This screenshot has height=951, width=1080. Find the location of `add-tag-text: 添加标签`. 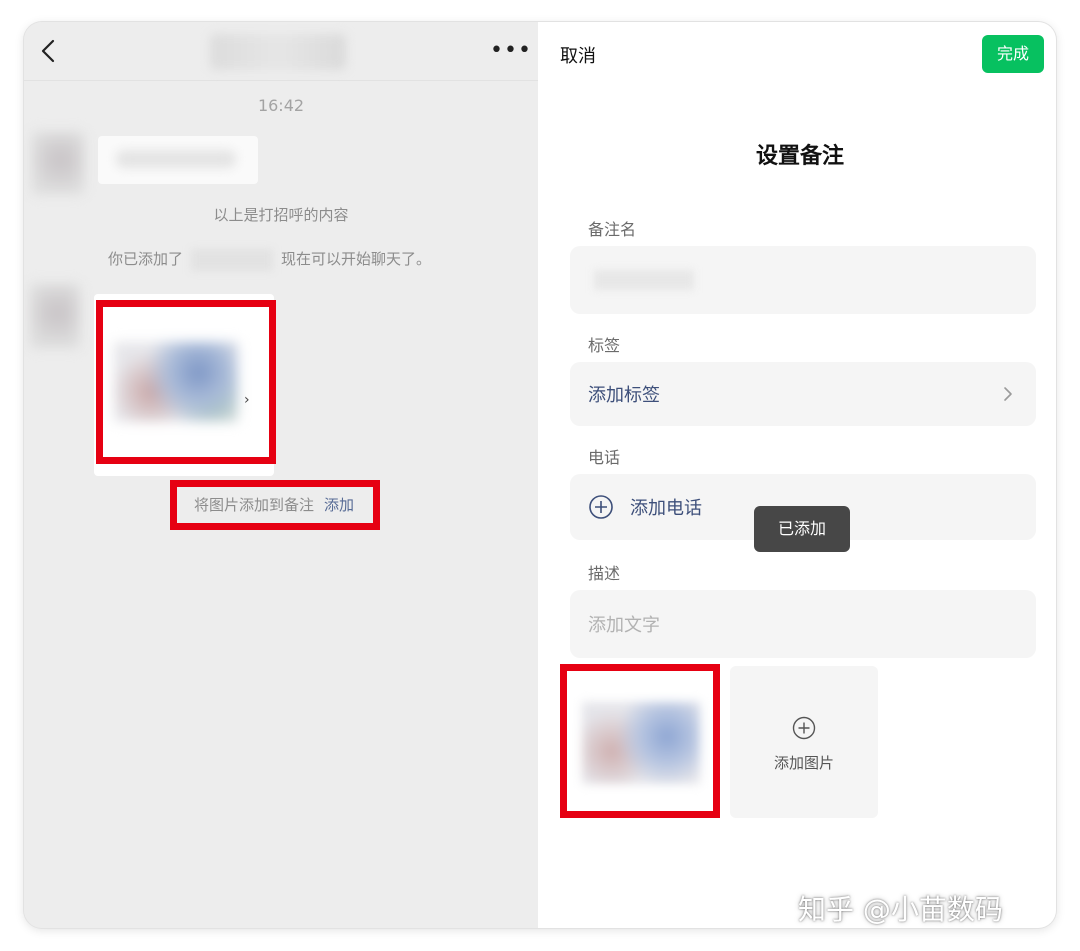

add-tag-text: 添加标签 is located at coordinates (624, 395).